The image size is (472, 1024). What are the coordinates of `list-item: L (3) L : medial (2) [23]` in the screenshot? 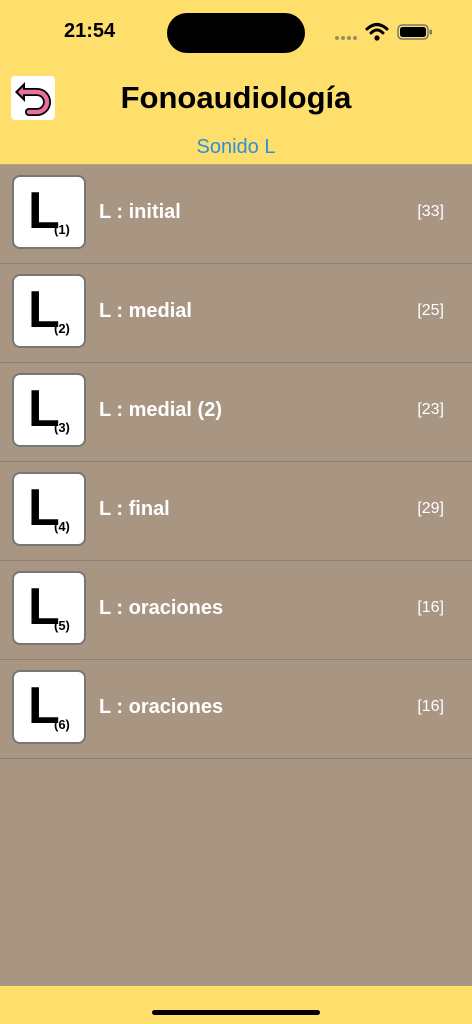 It's located at (236, 412).